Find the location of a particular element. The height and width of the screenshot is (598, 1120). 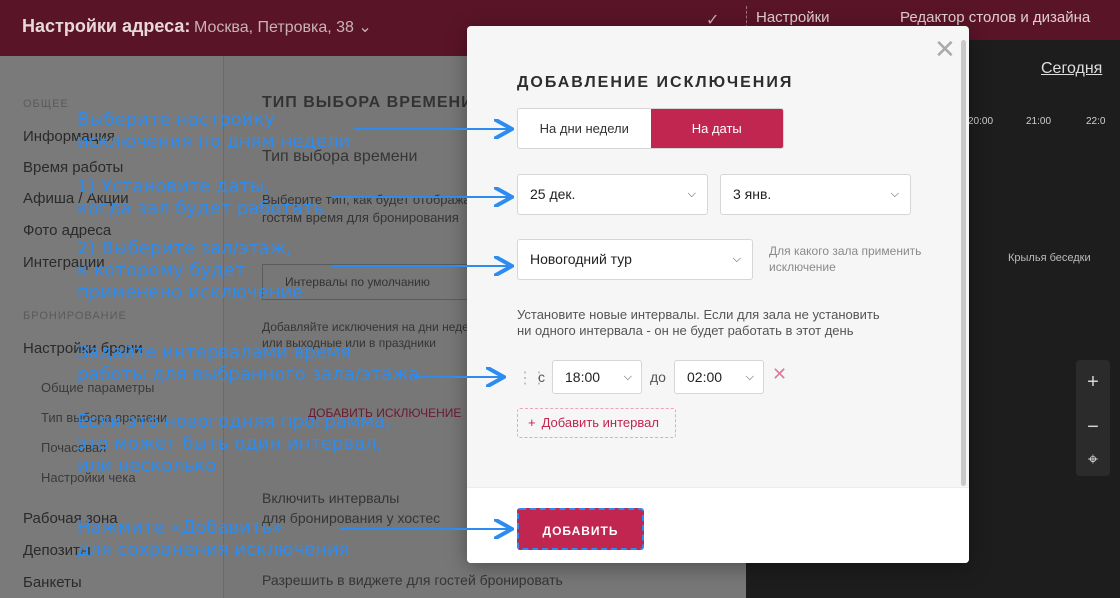

annotation-line: Если это новогодняя программа, is located at coordinates (234, 421).